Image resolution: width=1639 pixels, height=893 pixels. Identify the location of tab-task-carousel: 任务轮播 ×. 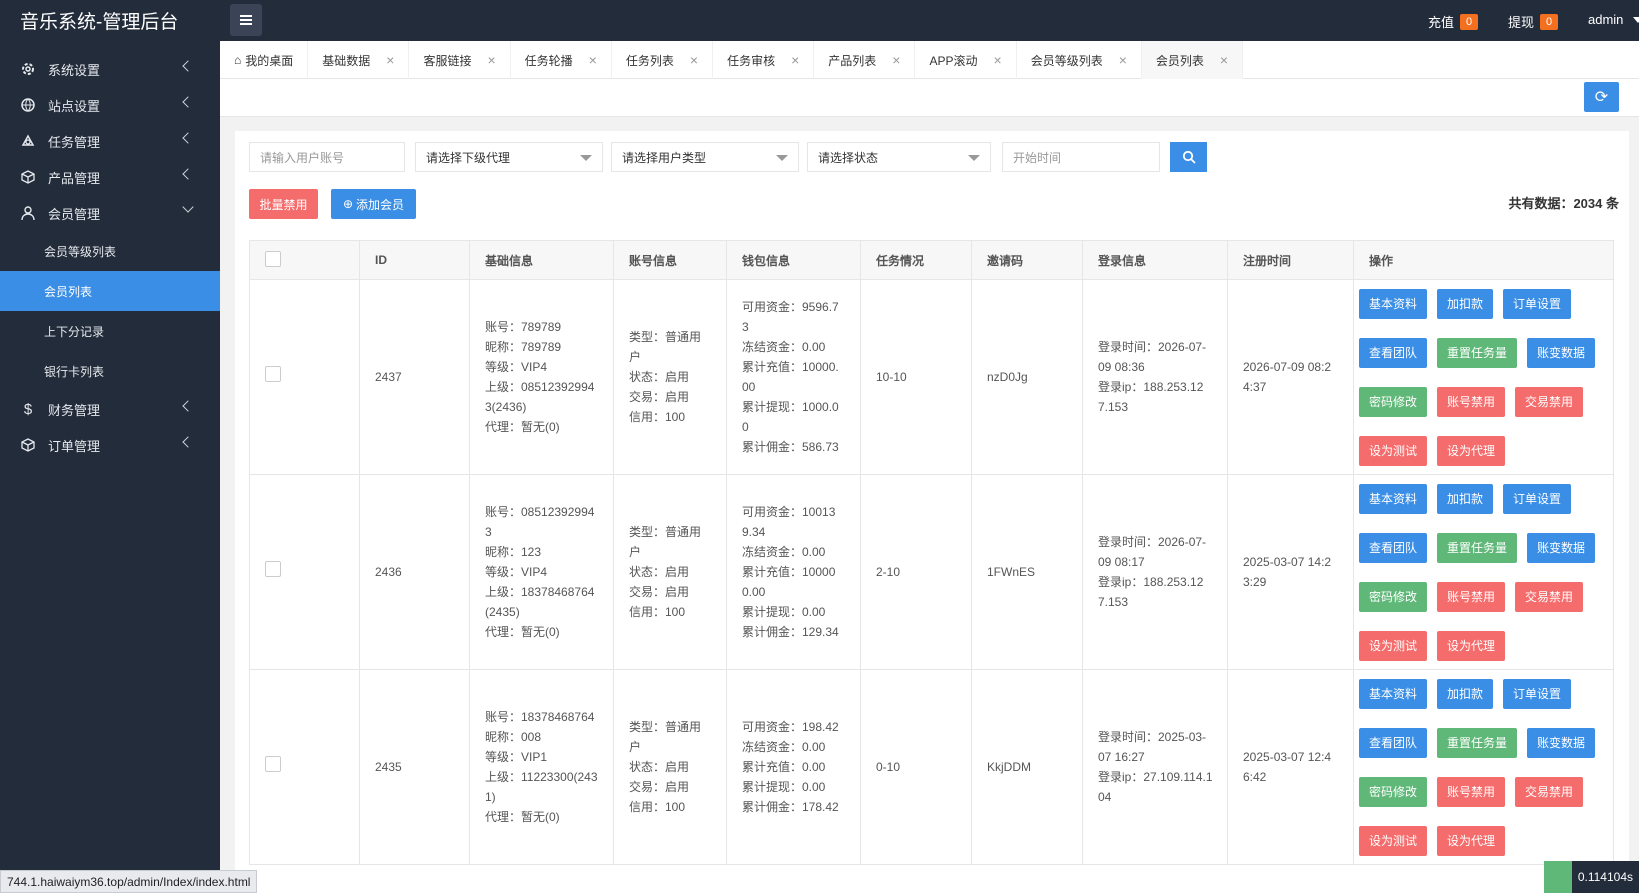
(561, 60).